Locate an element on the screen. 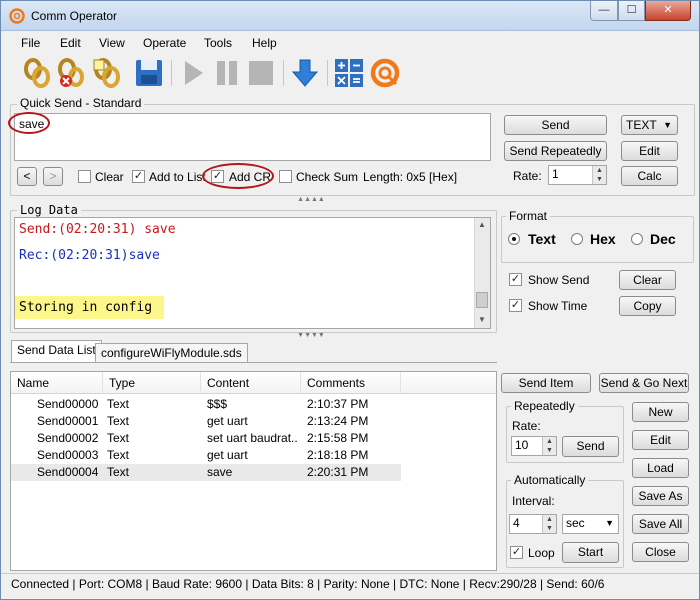 The width and height of the screenshot is (700, 600). log-line-send: Send:(02:20:31) save is located at coordinates (97, 229).